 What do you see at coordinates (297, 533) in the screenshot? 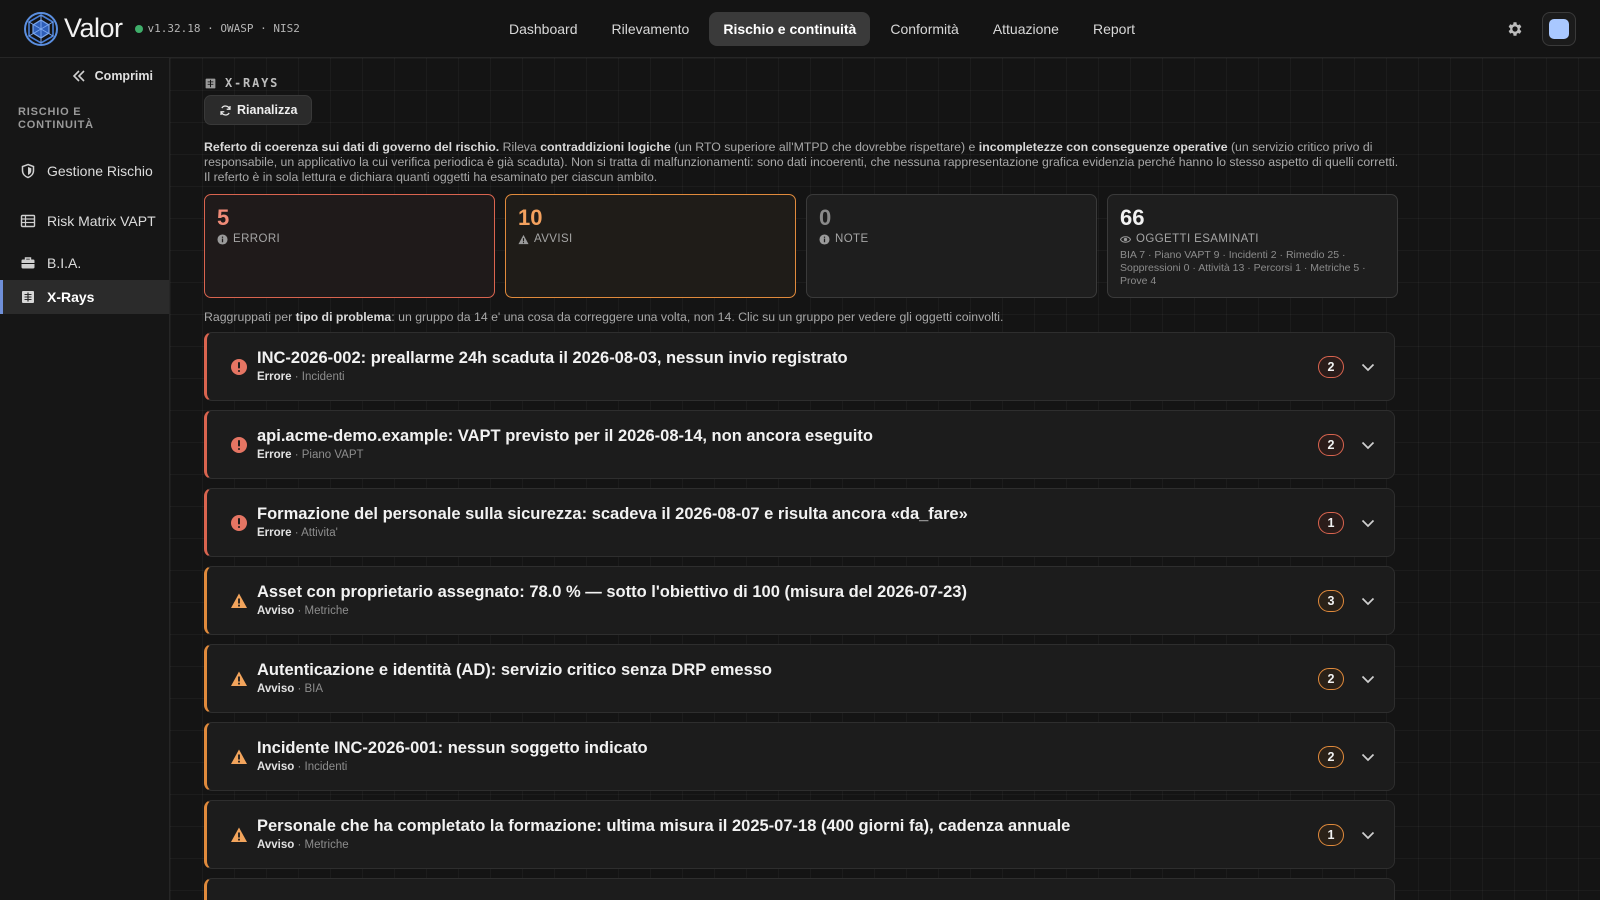
I see `finding-meta: Errore · Attivita'` at bounding box center [297, 533].